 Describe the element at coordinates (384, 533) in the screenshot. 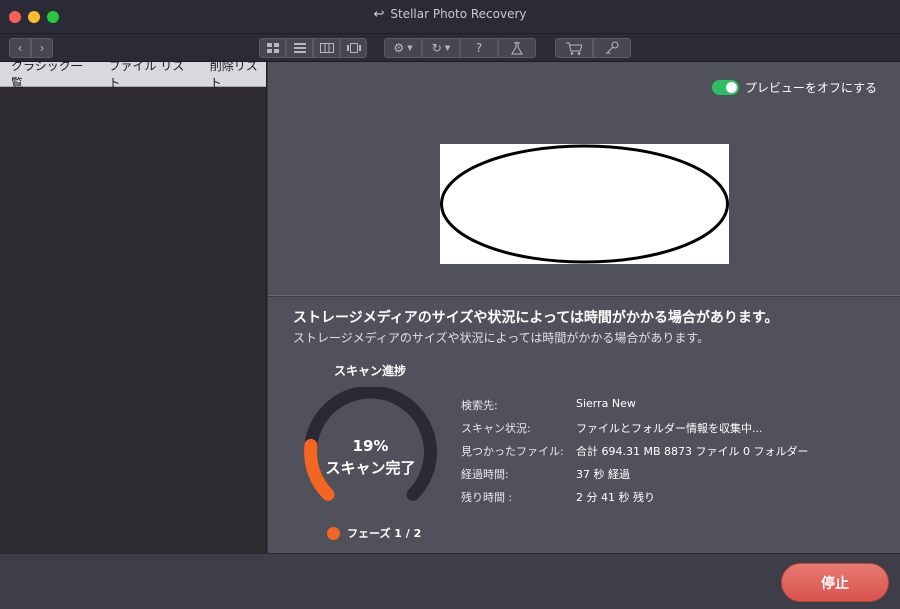

I see `phase-label: フェーズ 1 / 2` at that location.